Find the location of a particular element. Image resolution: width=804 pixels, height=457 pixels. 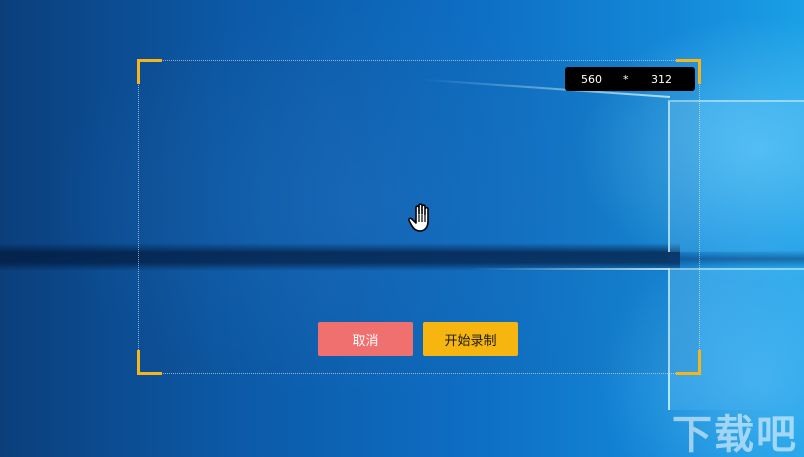

selection-handle-top-left is located at coordinates (149, 71).